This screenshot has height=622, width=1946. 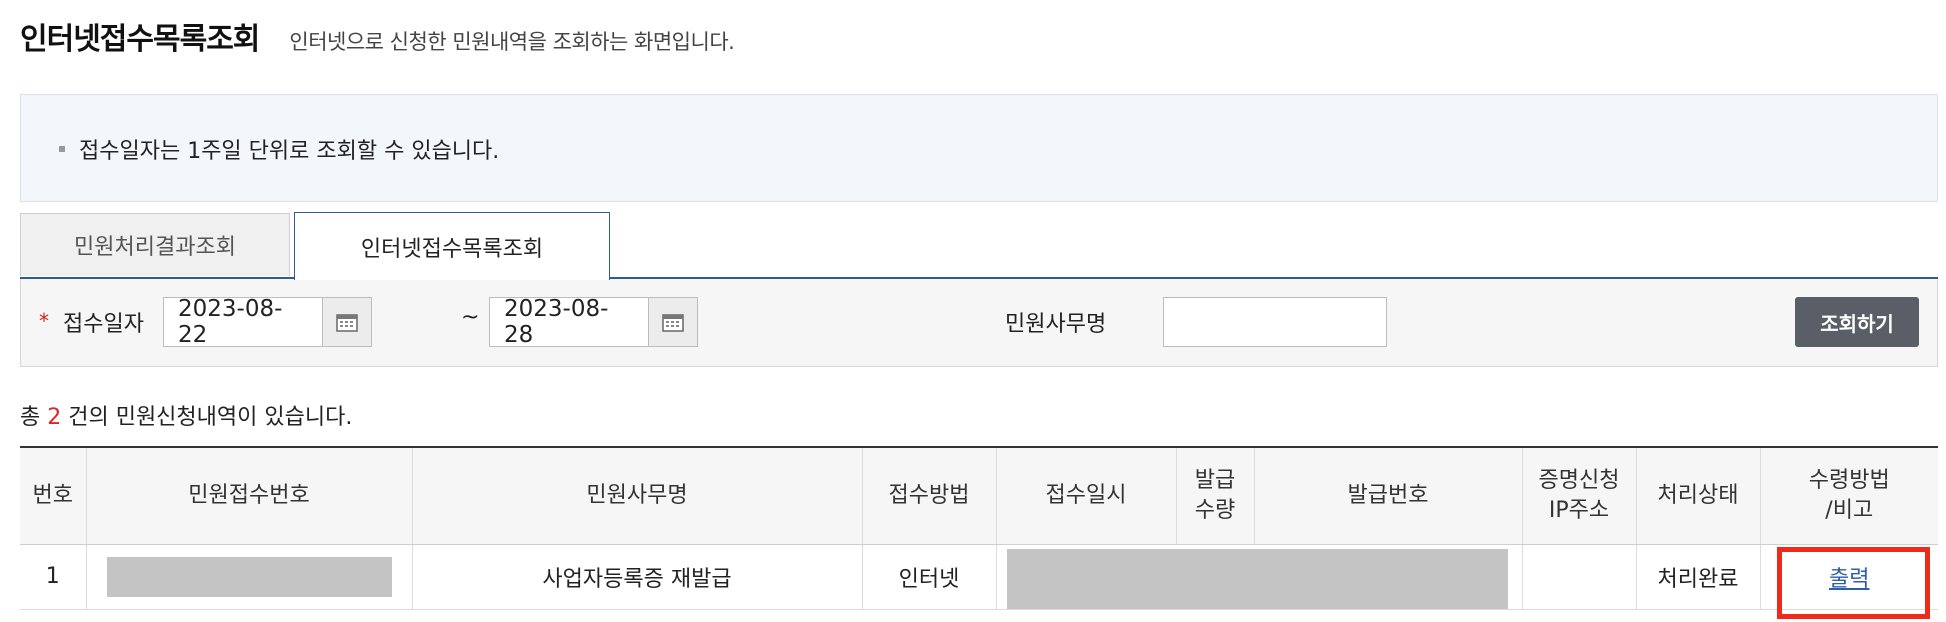 What do you see at coordinates (243, 322) in the screenshot?
I see `date-from-input: 2023-08-22` at bounding box center [243, 322].